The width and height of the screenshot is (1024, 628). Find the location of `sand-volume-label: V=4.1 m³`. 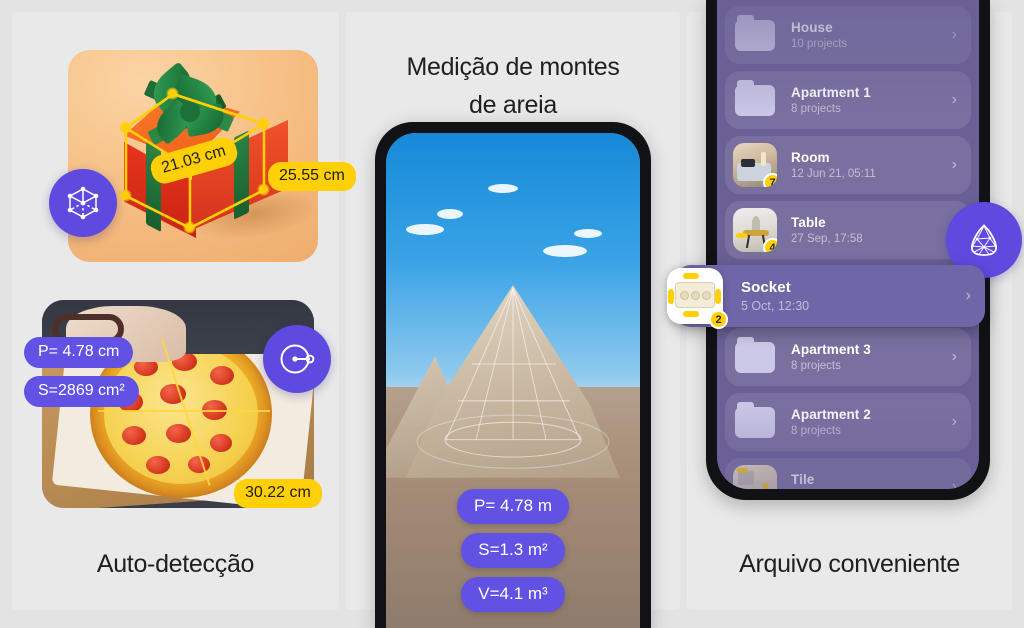

sand-volume-label: V=4.1 m³ is located at coordinates (513, 594).